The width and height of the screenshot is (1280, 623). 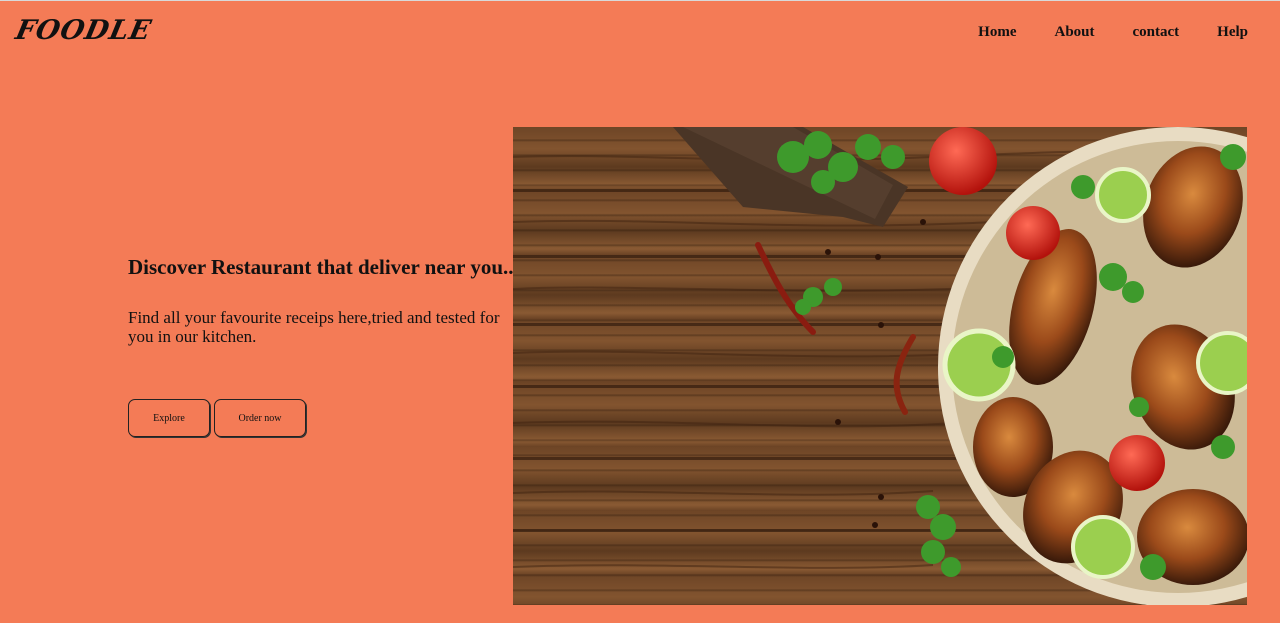 I want to click on main-nav: Home About contact Help, so click(x=1094, y=32).